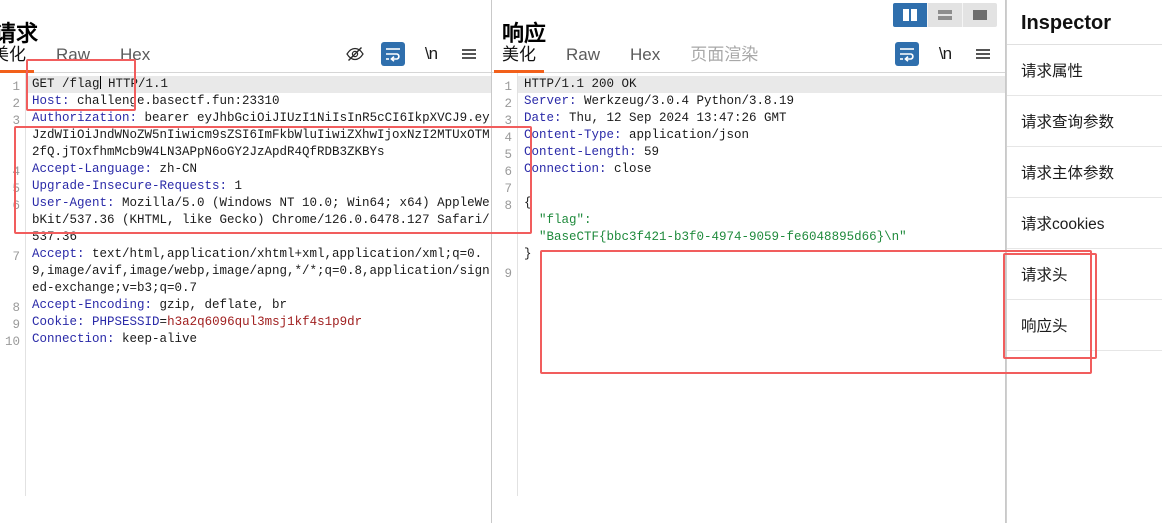  Describe the element at coordinates (1084, 70) in the screenshot. I see `inspector-item-0: 请求属性` at that location.